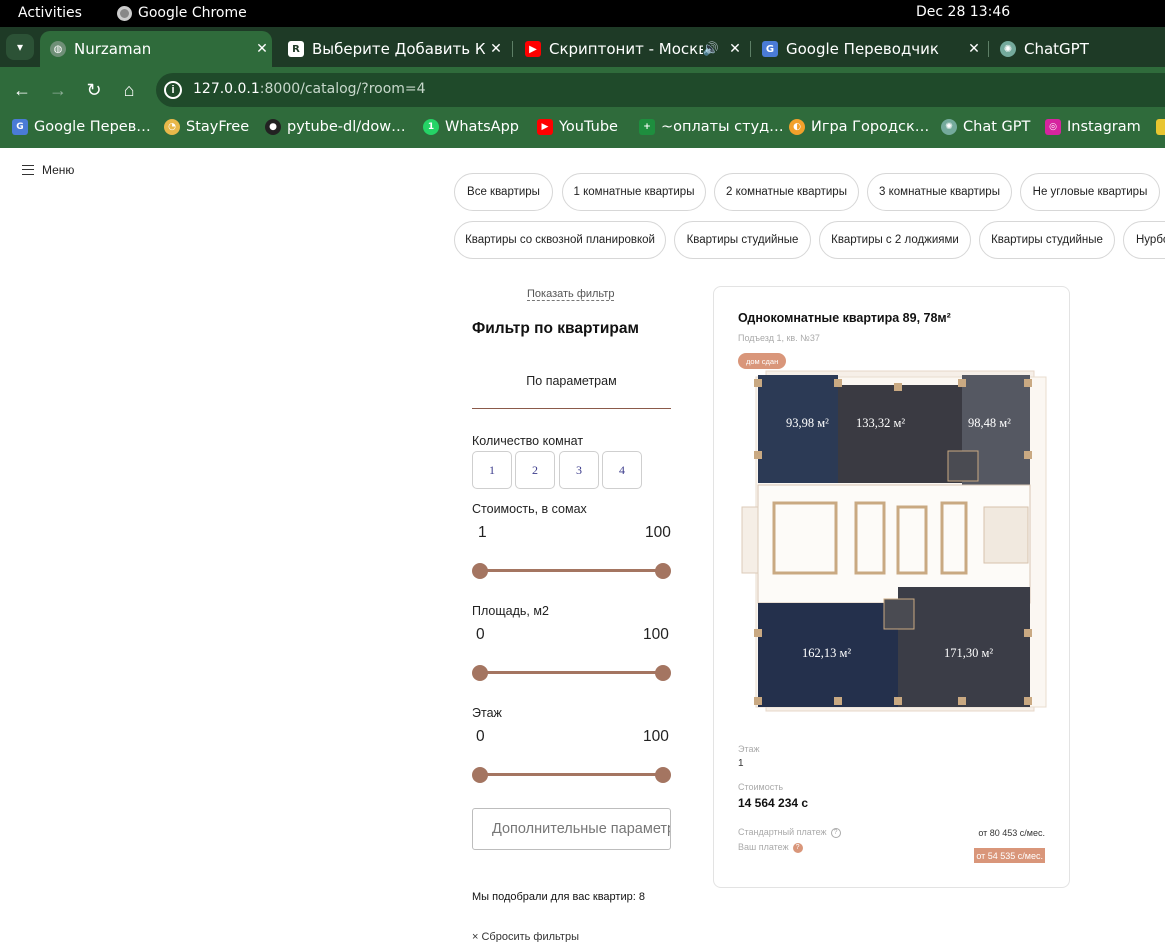 The height and width of the screenshot is (942, 1165). Describe the element at coordinates (1160, 127) in the screenshot. I see `bookmark-overflow` at that location.